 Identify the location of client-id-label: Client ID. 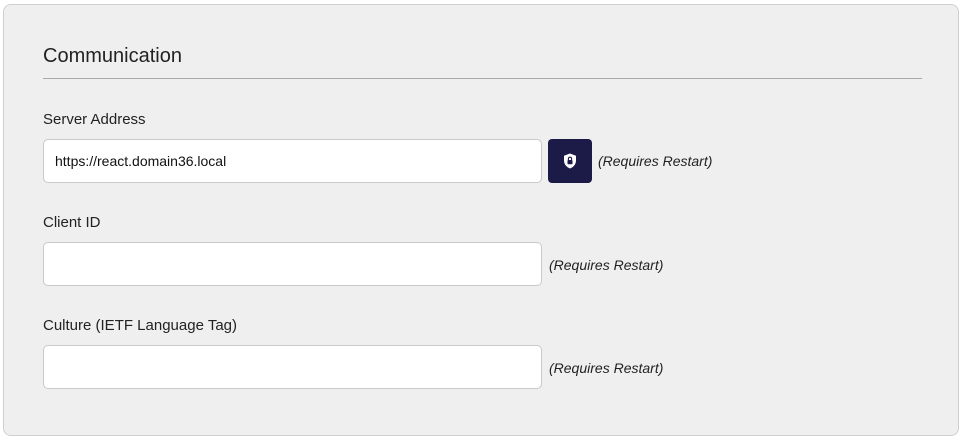
(72, 222).